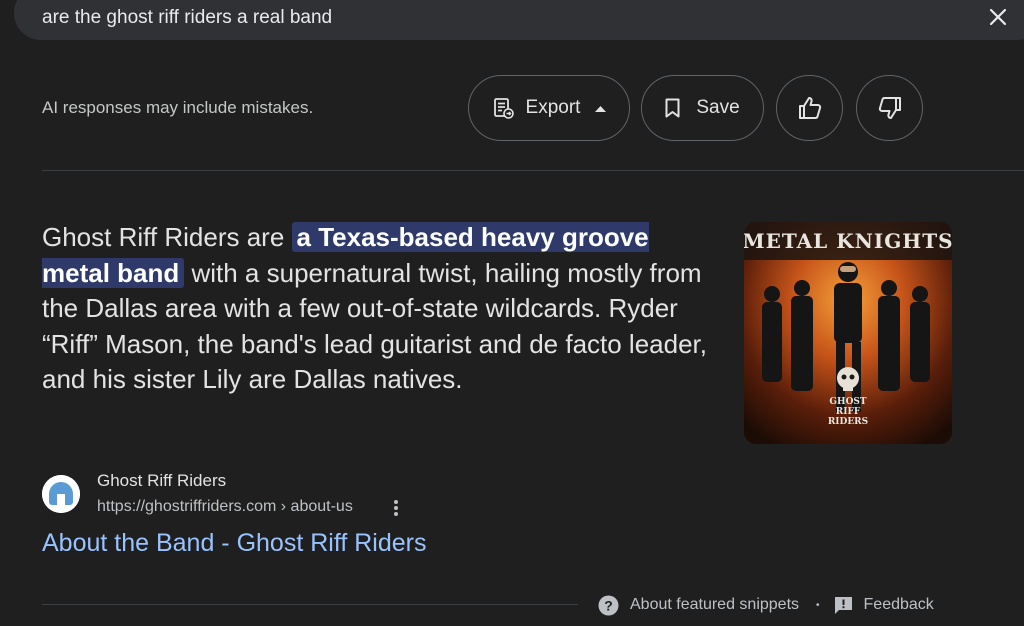 Image resolution: width=1024 pixels, height=626 pixels. I want to click on about-featured-snippets-link: ? About featured snippets, so click(698, 605).